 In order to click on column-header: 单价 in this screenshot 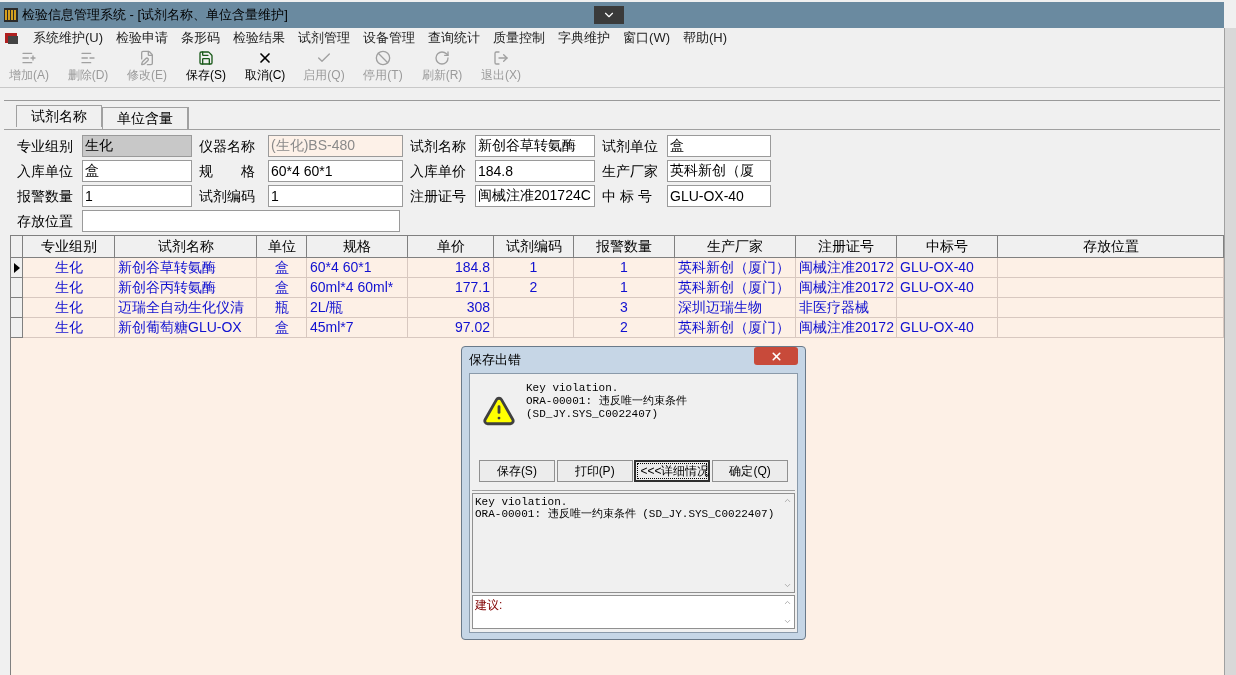, I will do `click(451, 247)`.